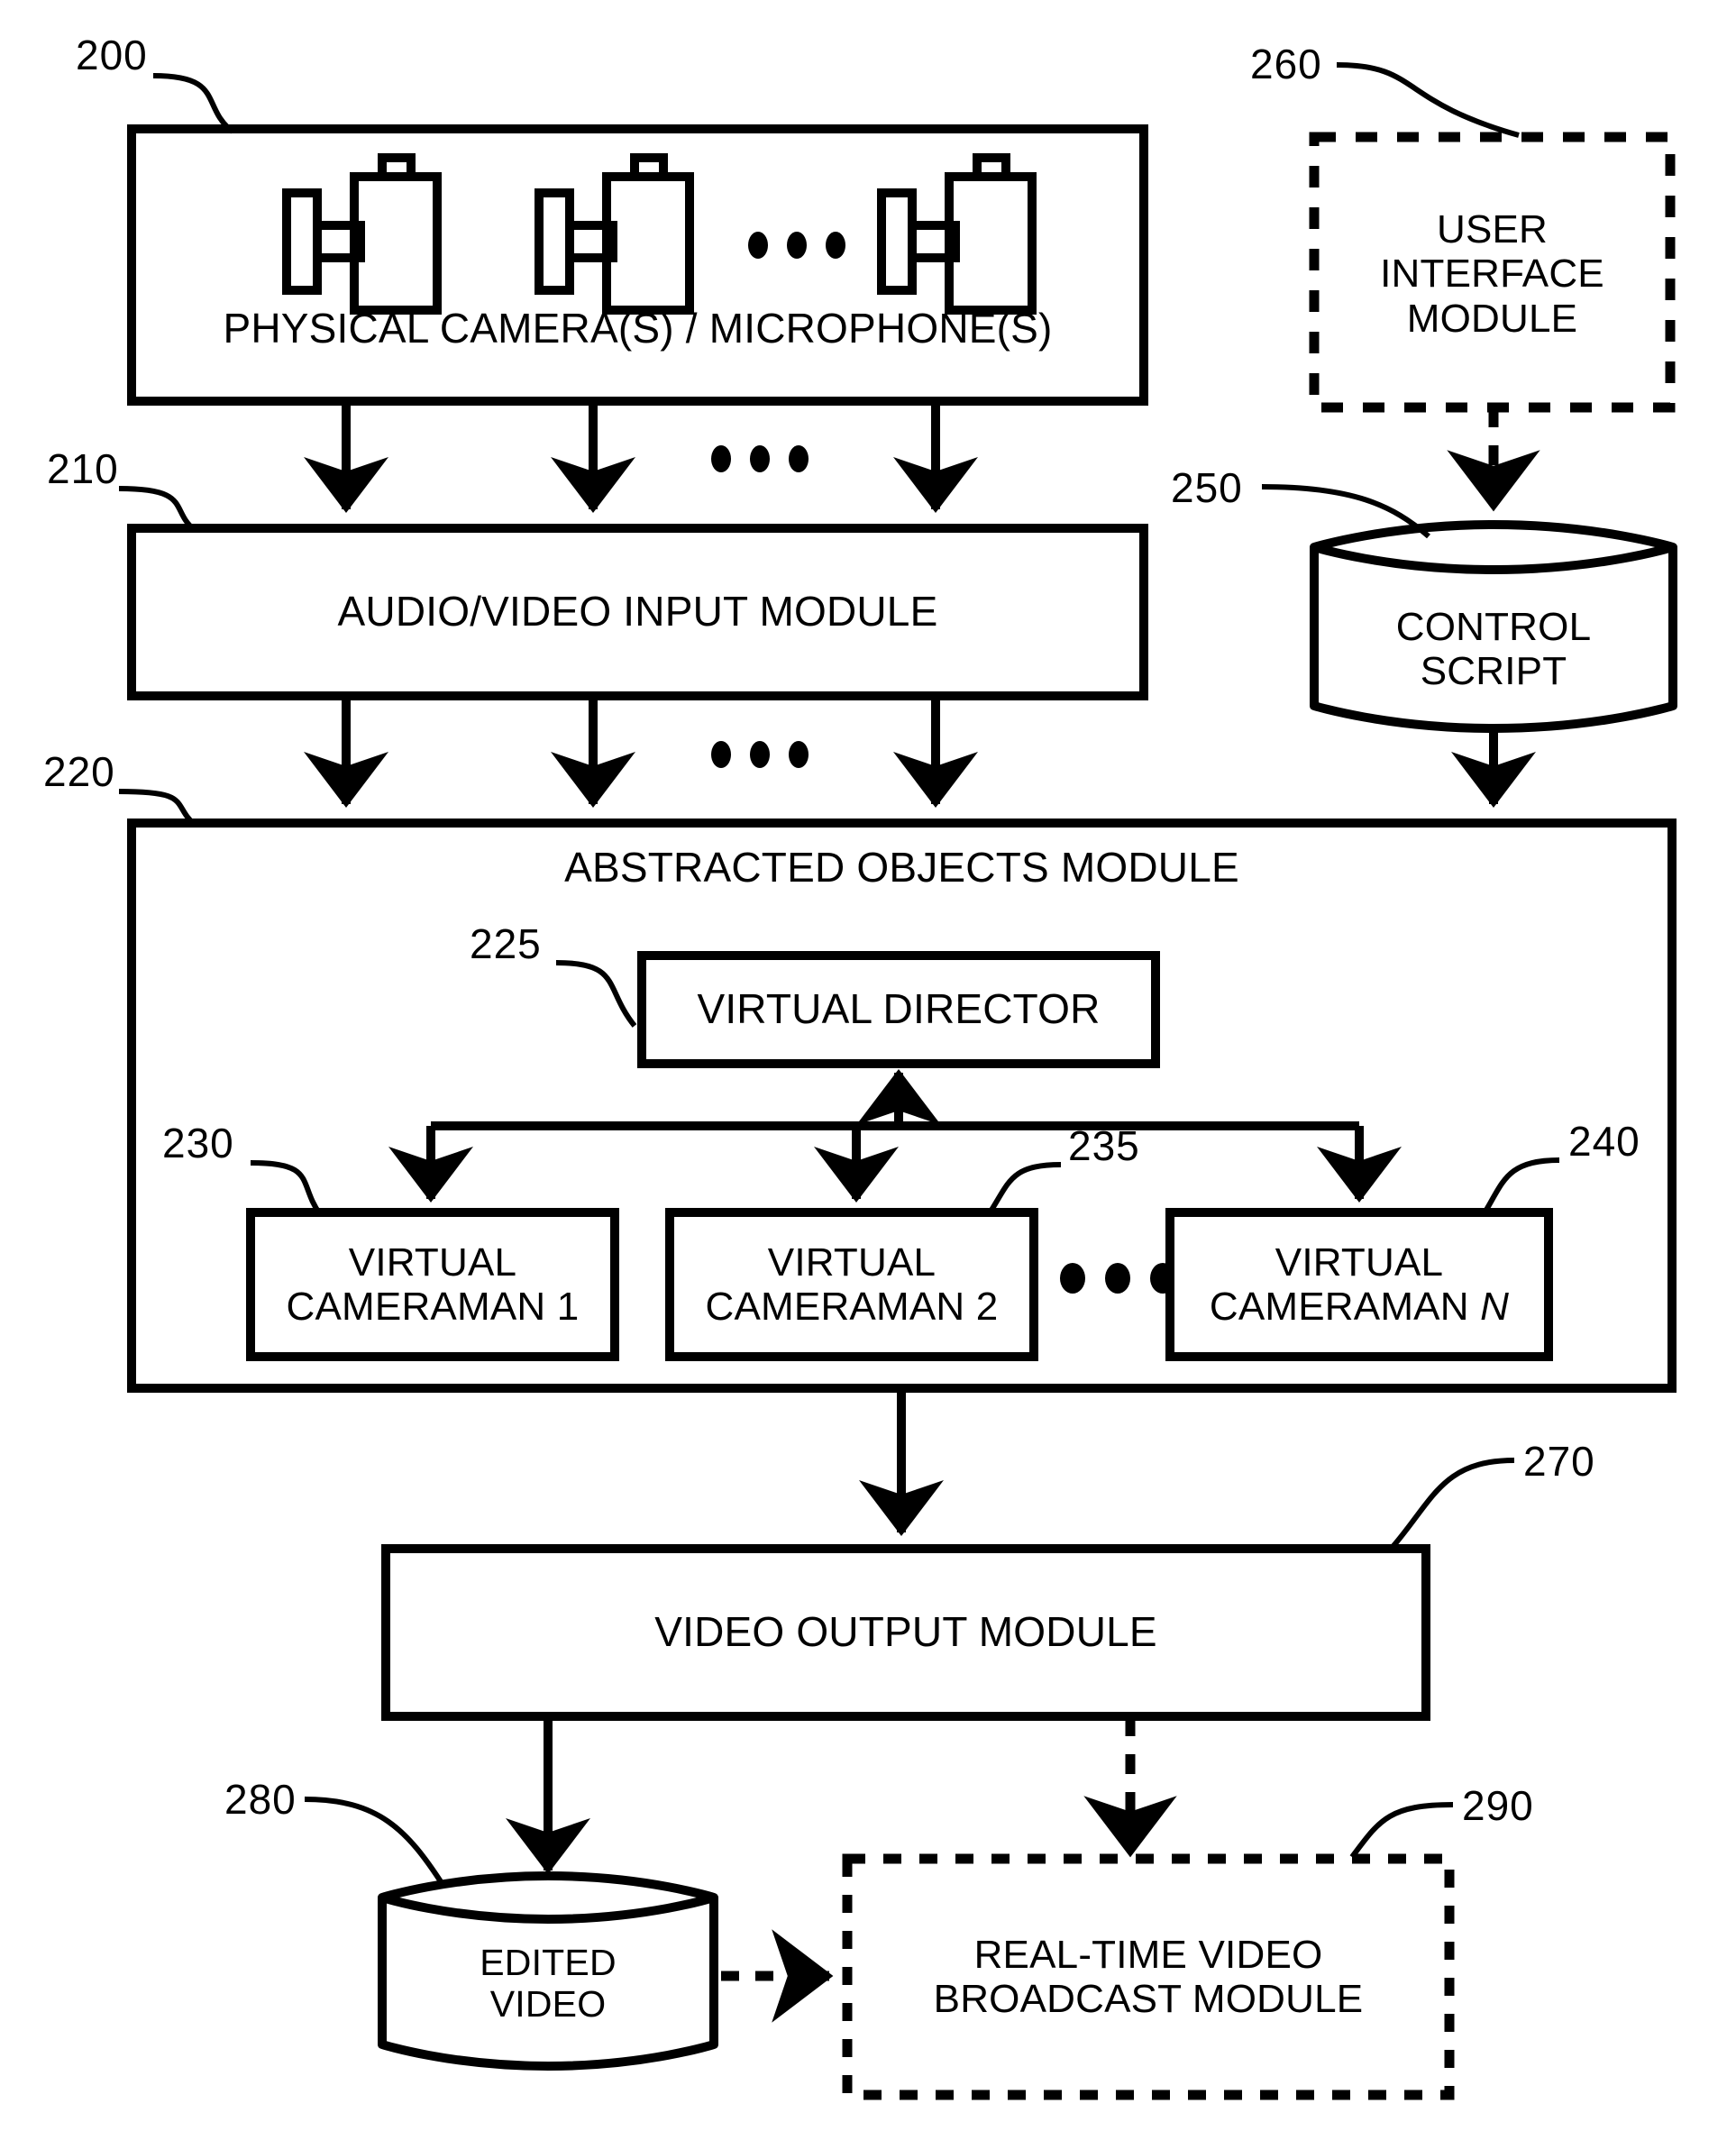 Image resolution: width=1736 pixels, height=2131 pixels. I want to click on video-output-block, so click(948, 1589).